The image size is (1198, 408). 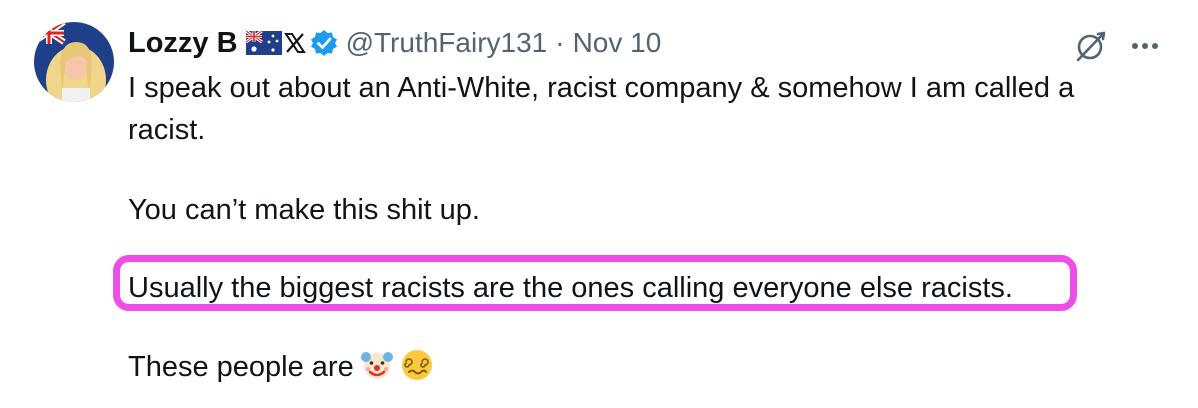 What do you see at coordinates (304, 210) in the screenshot?
I see `tweet-text-line-3: You can’t make this shit up.` at bounding box center [304, 210].